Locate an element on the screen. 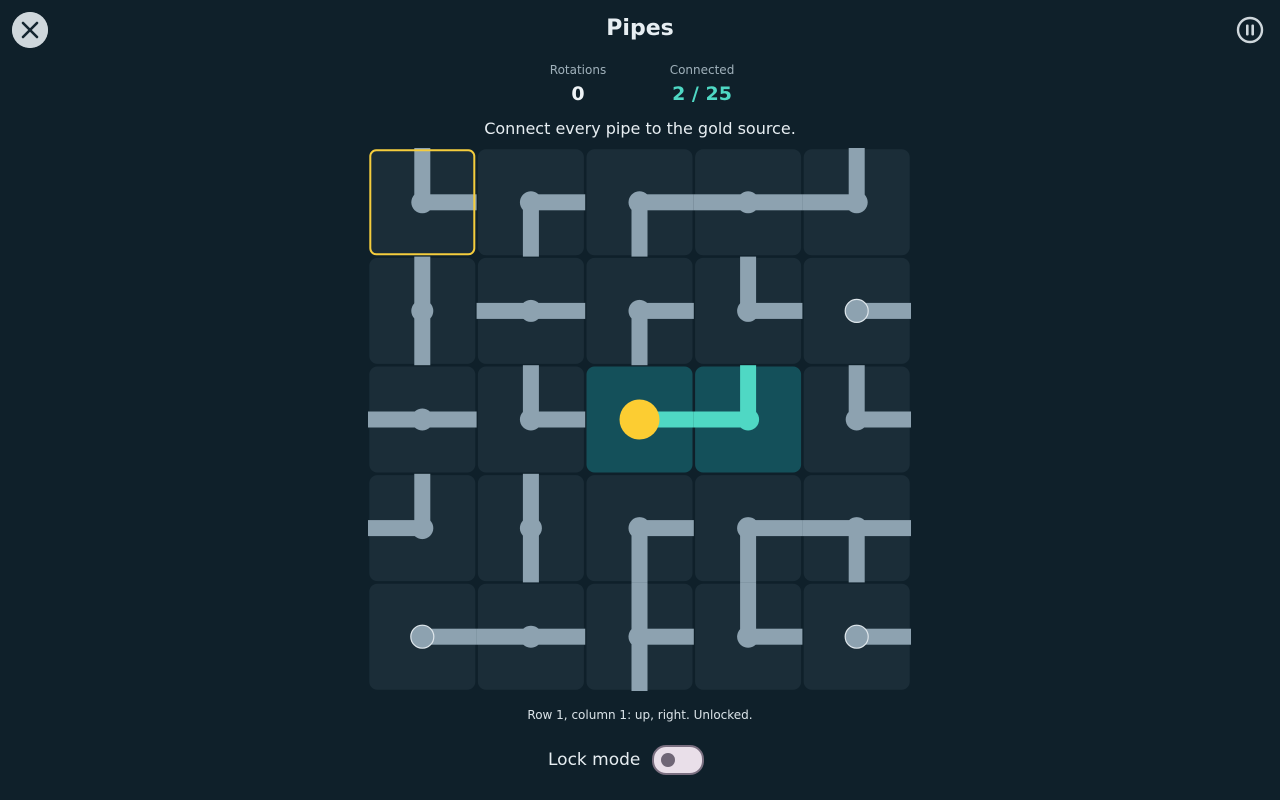 The width and height of the screenshot is (1280, 800). rotations-stat: Rotations 0 is located at coordinates (578, 84).